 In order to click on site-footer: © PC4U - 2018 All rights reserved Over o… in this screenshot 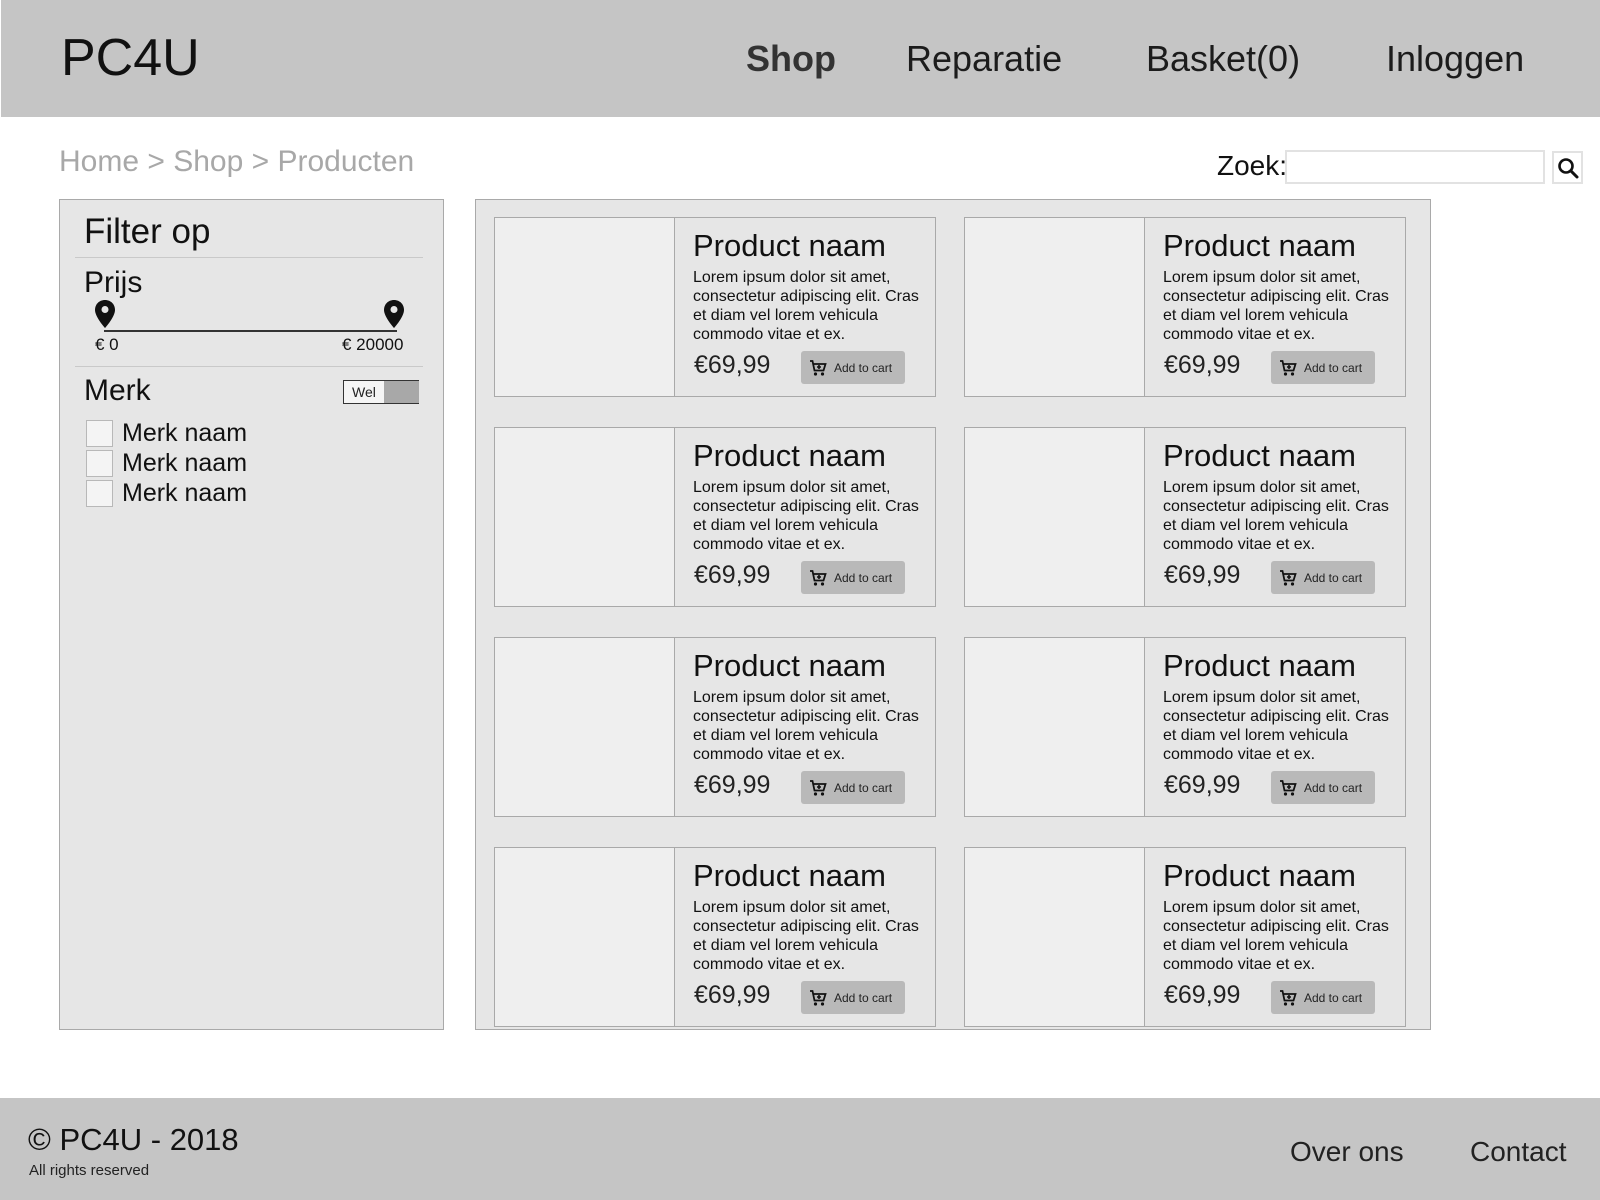, I will do `click(800, 1149)`.